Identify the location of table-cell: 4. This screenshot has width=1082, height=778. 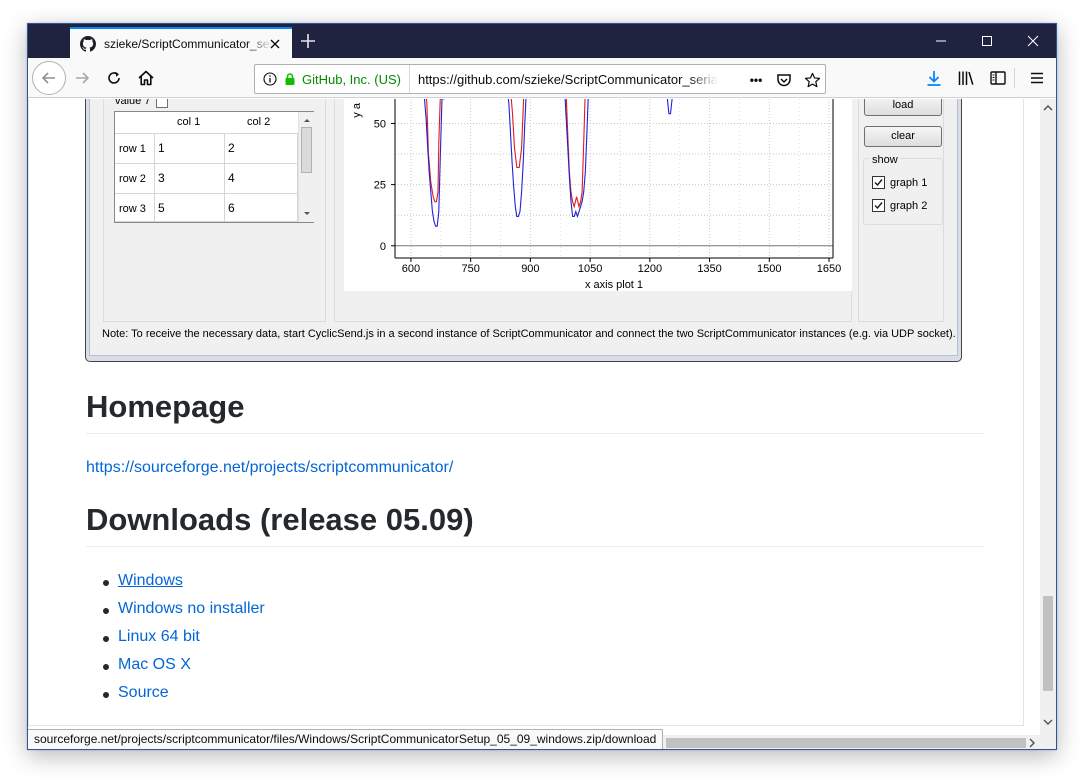
(261, 179).